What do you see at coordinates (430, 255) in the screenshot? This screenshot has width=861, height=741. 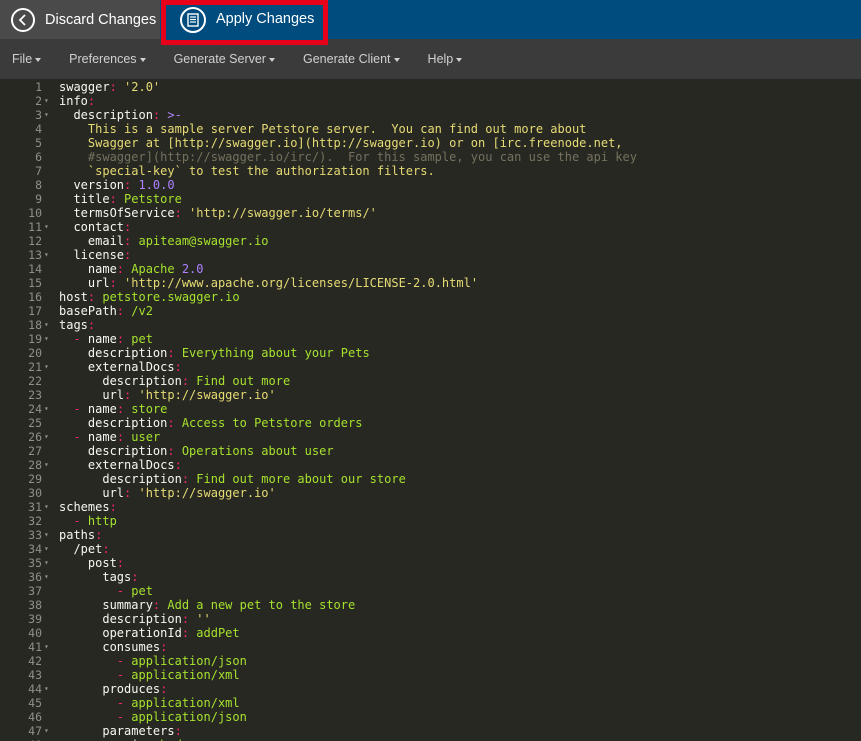 I see `code-line: 13 ▾ license:` at bounding box center [430, 255].